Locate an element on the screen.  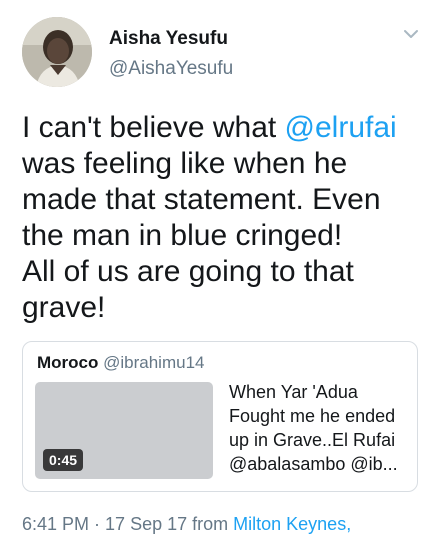
location-link: Milton Keynes, is located at coordinates (292, 524).